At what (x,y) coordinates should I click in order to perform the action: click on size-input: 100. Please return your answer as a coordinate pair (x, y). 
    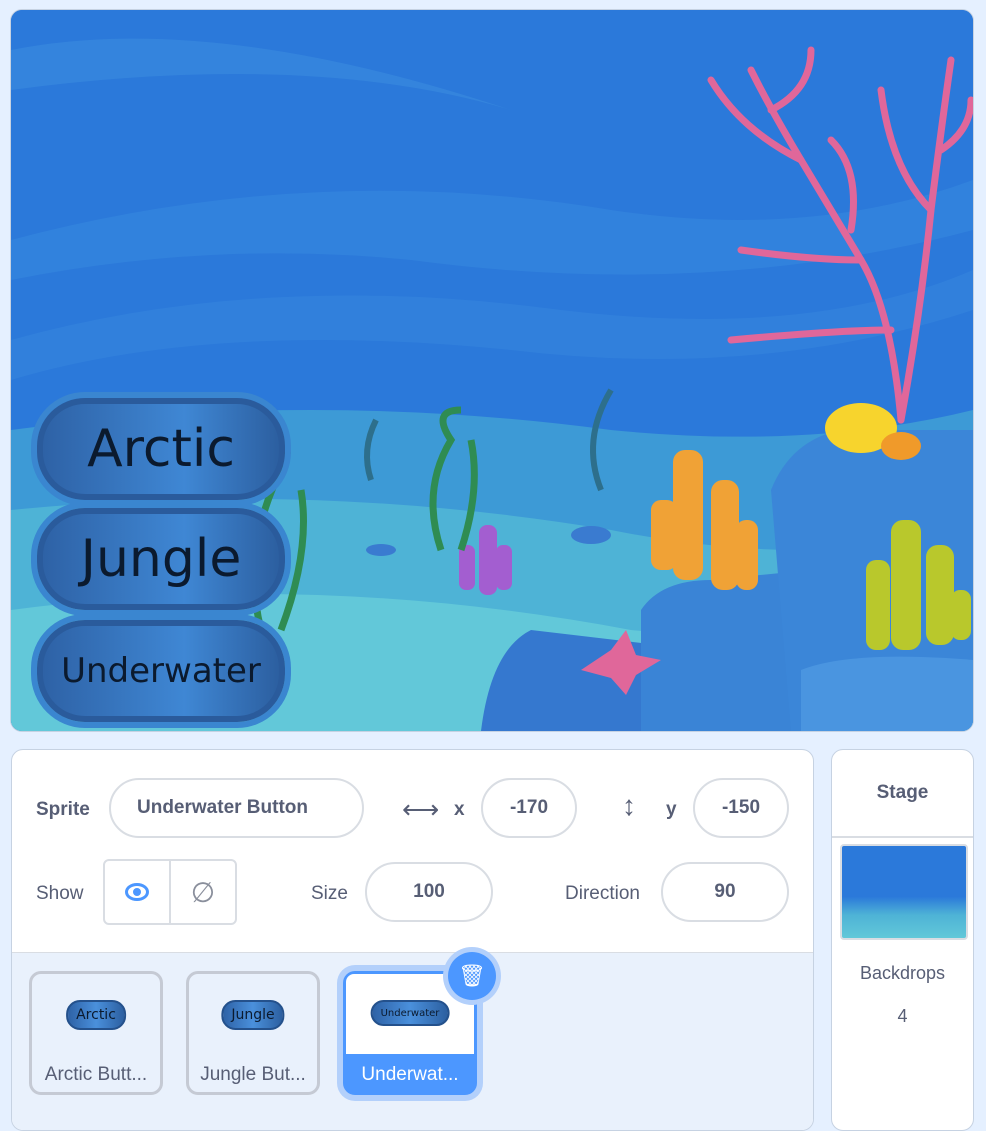
    Looking at the image, I should click on (429, 892).